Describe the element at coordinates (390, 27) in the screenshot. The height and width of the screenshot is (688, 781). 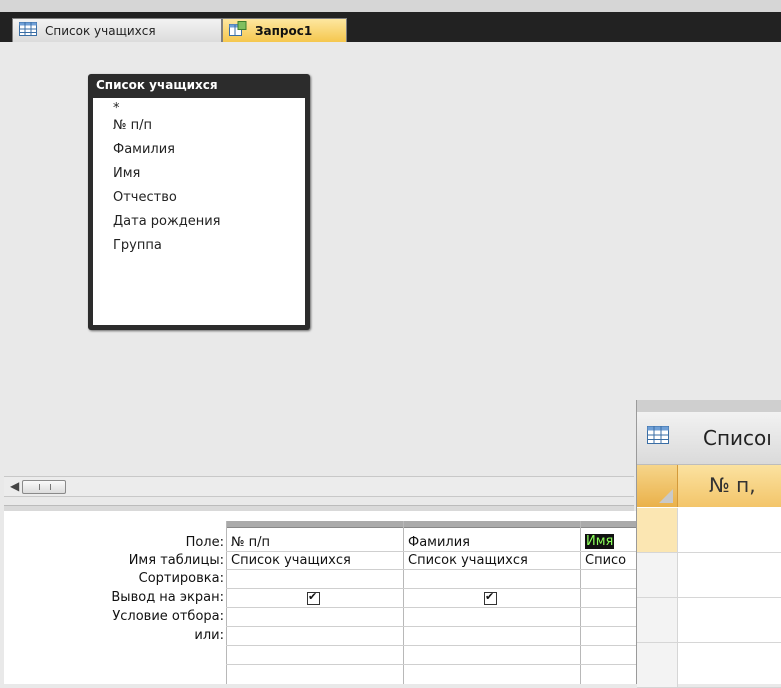
I see `document-tab-bar: Список учащихся Запрос1` at that location.